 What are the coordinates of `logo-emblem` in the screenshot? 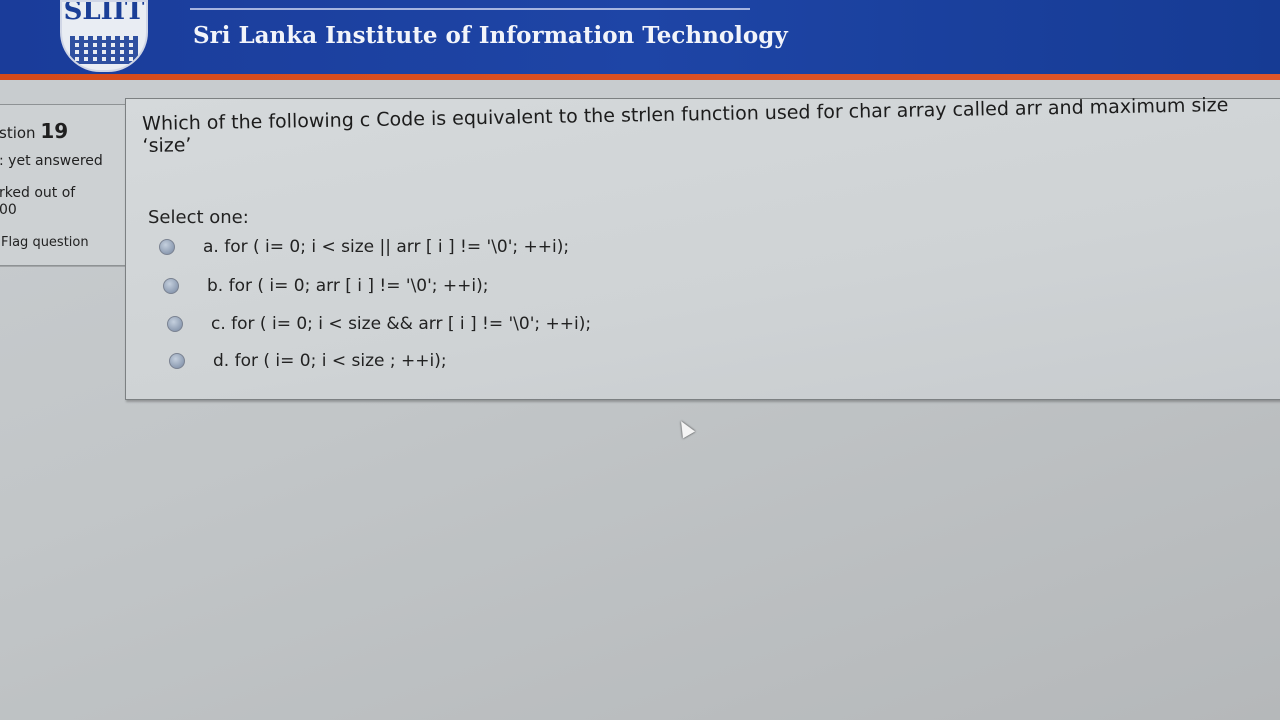 It's located at (104, 50).